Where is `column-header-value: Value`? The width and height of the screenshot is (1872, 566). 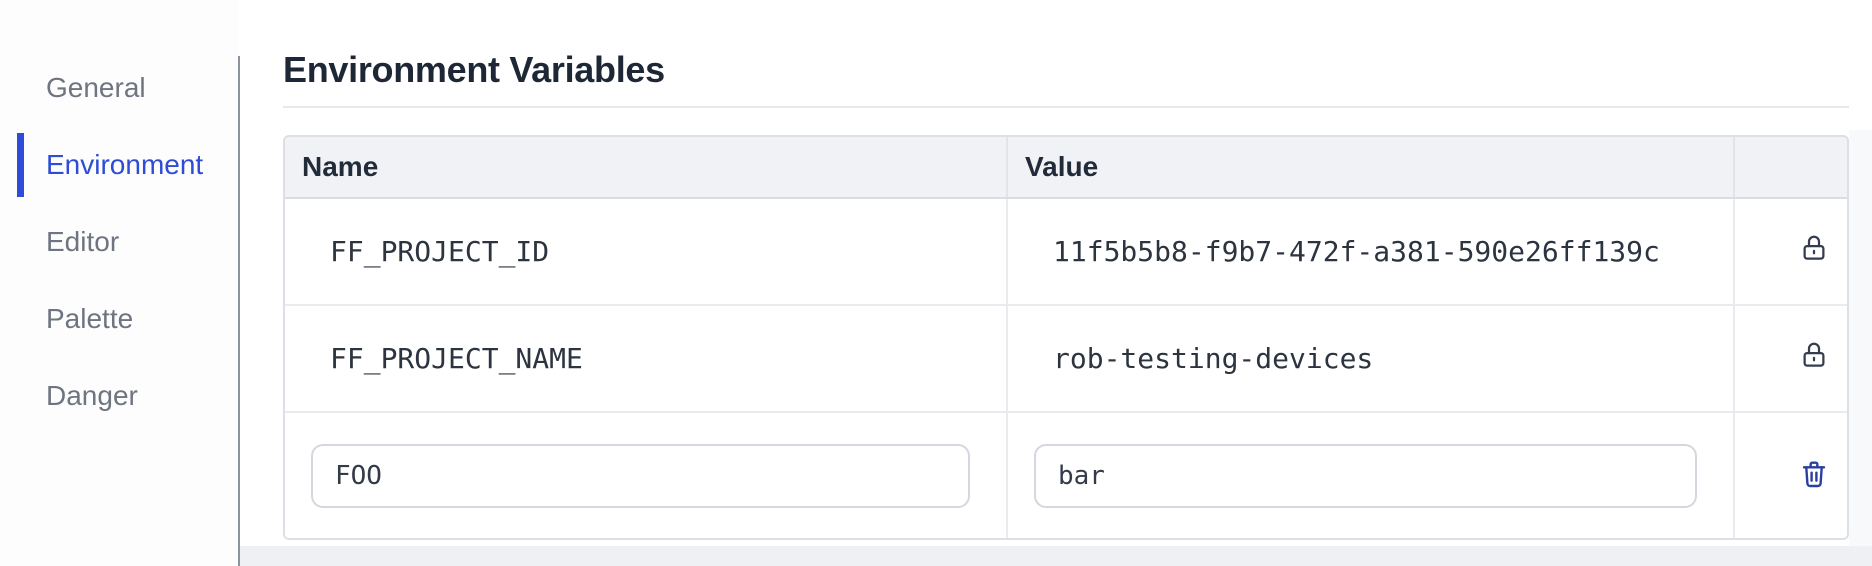
column-header-value: Value is located at coordinates (1371, 167).